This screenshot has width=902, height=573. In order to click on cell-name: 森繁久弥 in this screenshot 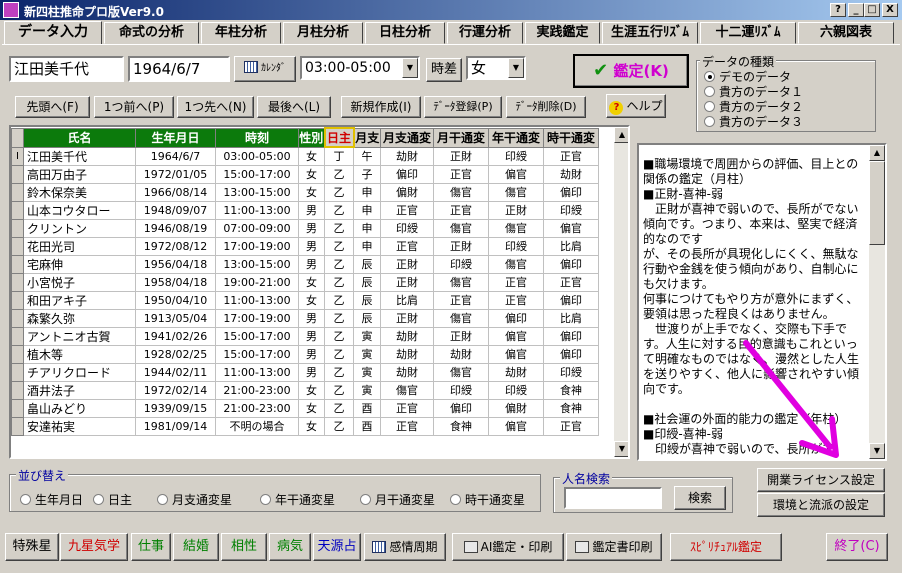, I will do `click(79, 318)`.